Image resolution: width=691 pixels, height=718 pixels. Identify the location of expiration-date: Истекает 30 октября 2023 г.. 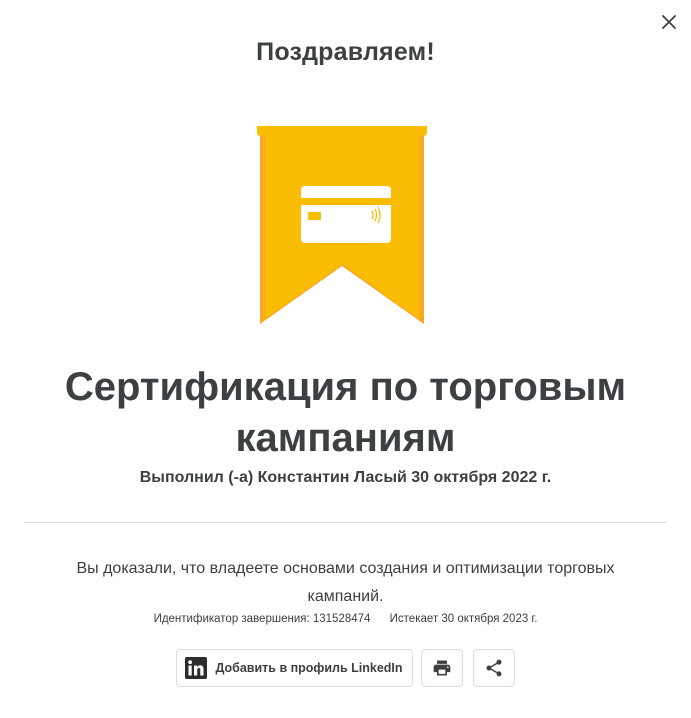
(463, 619).